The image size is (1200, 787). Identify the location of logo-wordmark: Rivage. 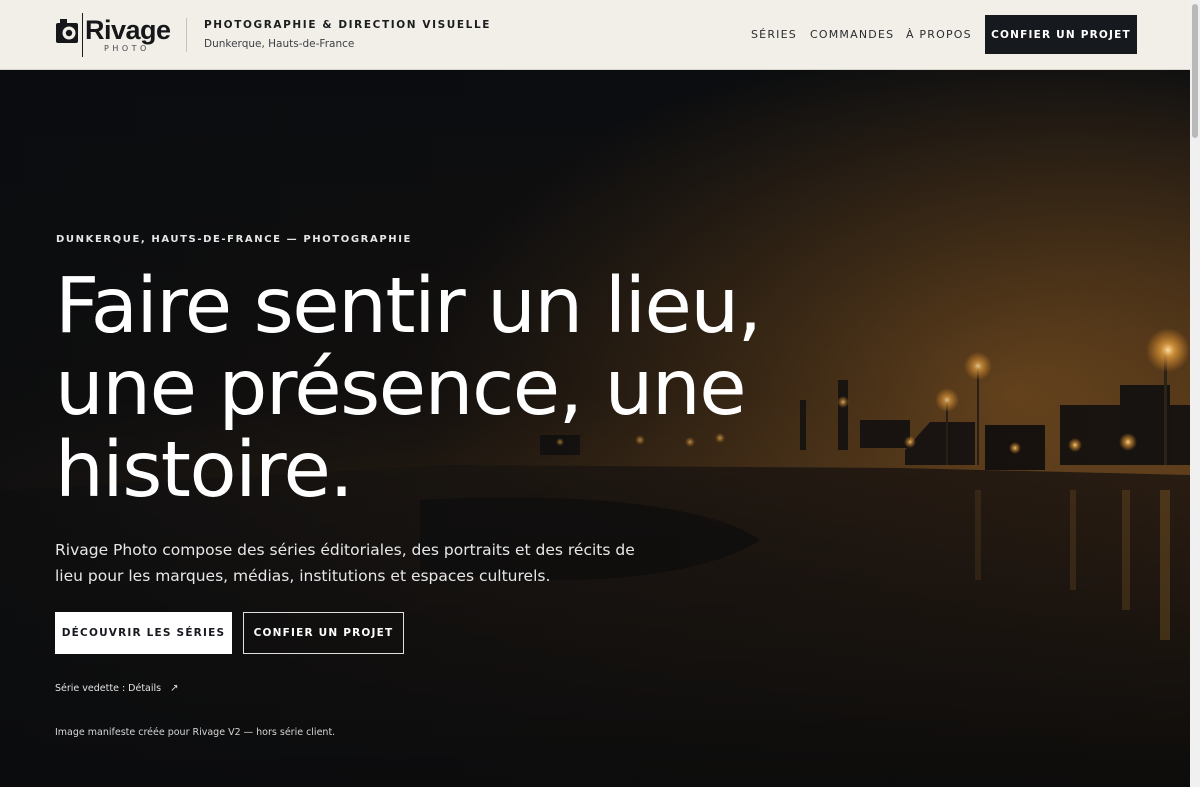
(128, 30).